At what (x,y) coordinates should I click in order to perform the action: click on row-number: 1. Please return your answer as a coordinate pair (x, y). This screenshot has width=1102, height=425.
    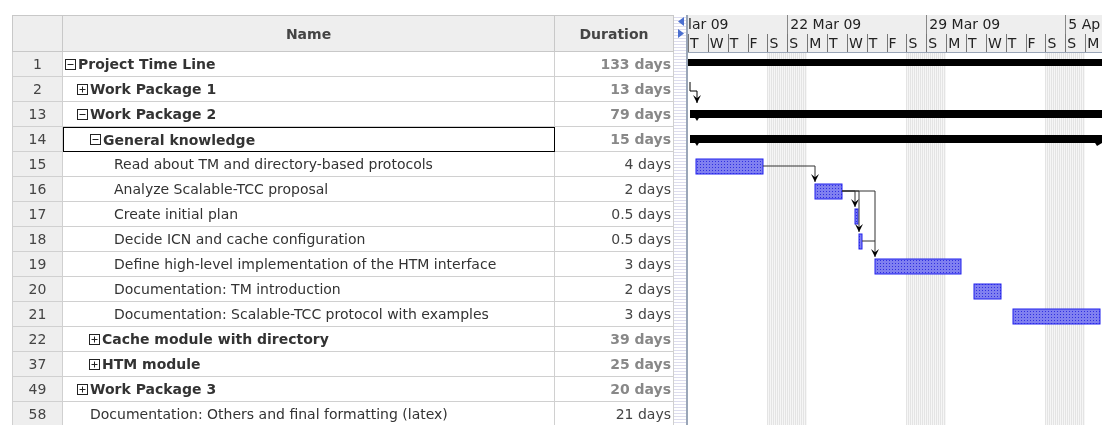
    Looking at the image, I should click on (37, 64).